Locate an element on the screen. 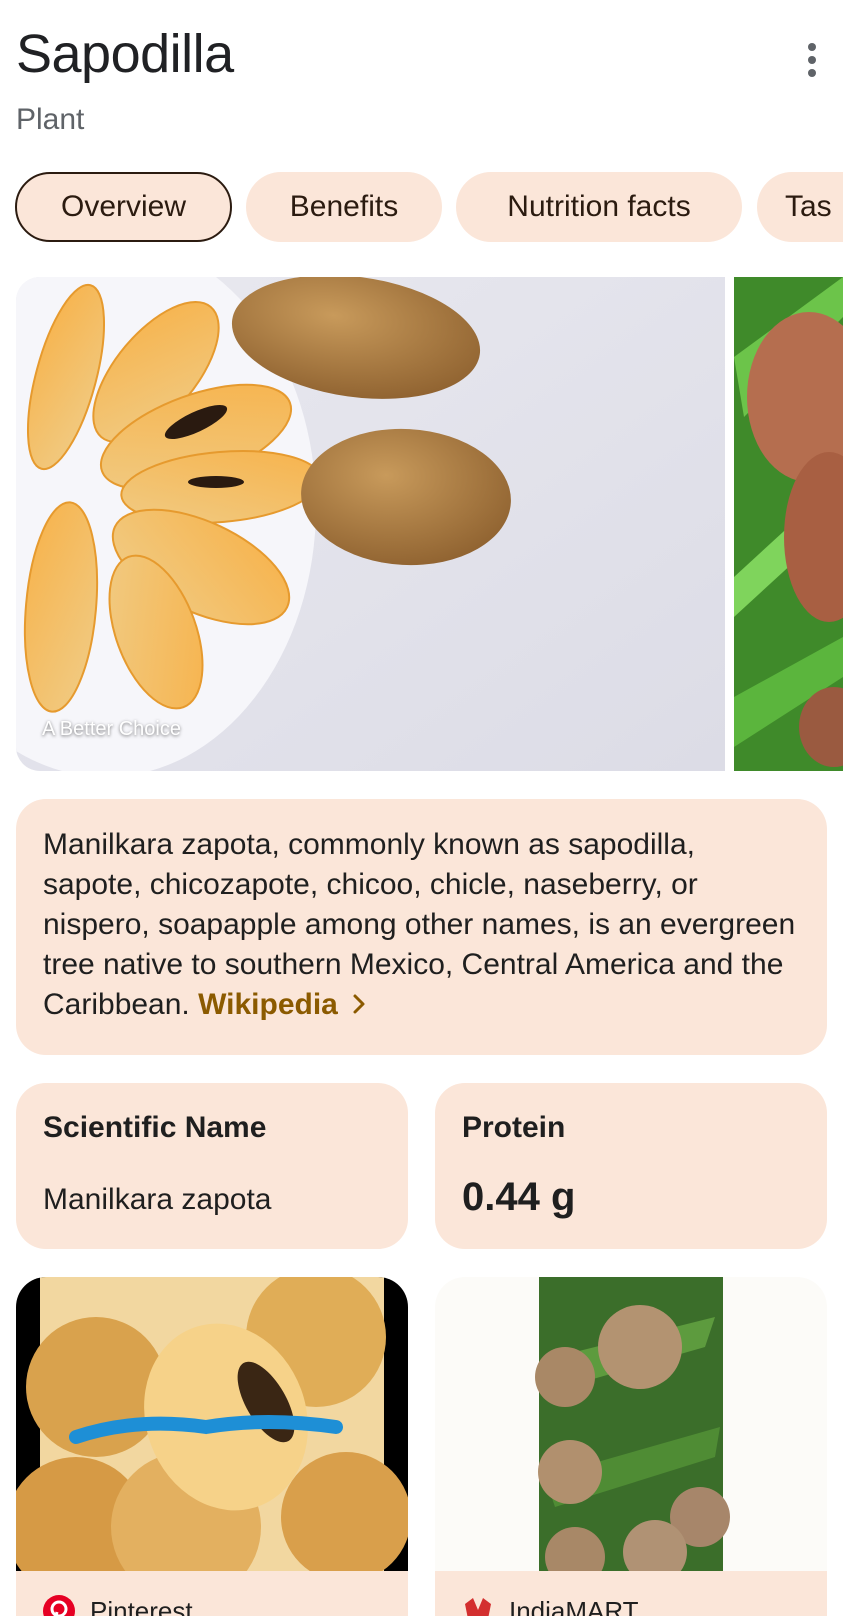 Image resolution: width=843 pixels, height=1616 pixels. result-source-label: IndiaMART is located at coordinates (574, 1605).